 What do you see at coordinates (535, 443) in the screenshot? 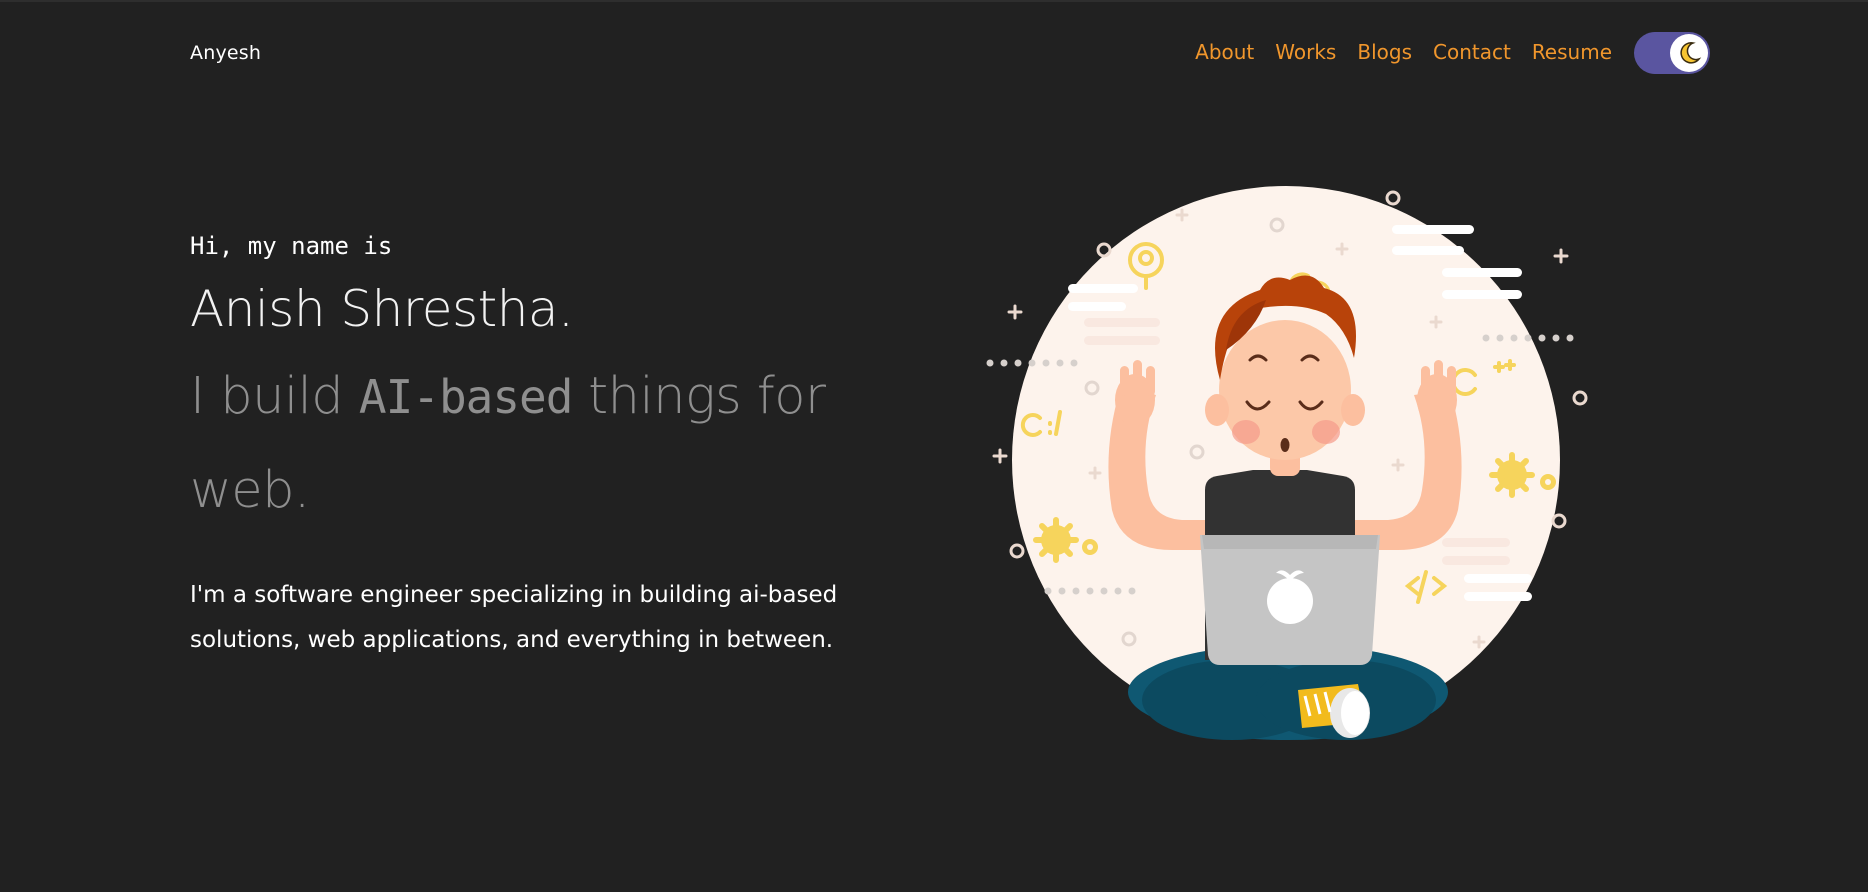
I see `hero-tagline: I build AI-based things for web.` at bounding box center [535, 443].